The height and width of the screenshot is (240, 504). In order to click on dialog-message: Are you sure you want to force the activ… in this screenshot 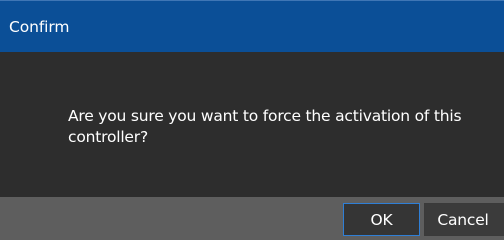, I will do `click(265, 126)`.